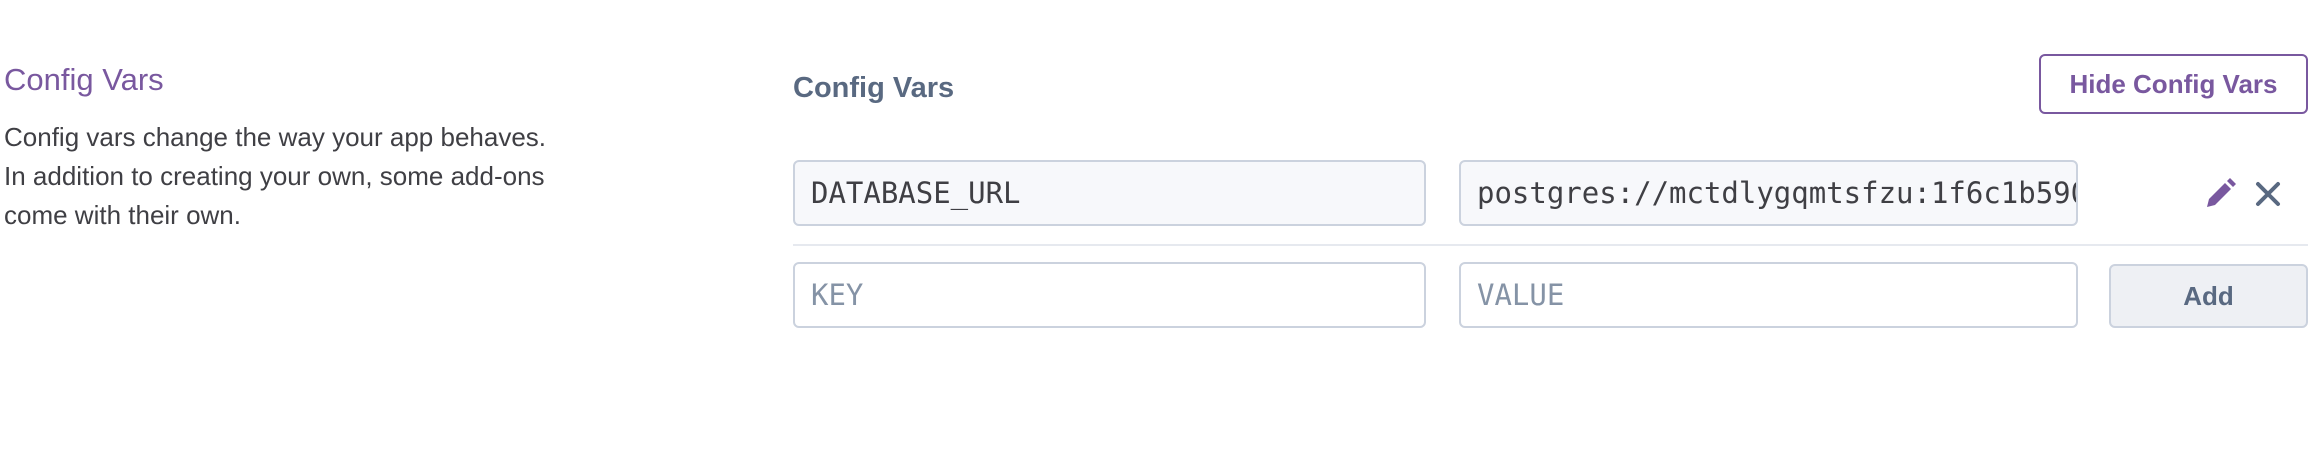 The image size is (2322, 466). Describe the element at coordinates (84, 79) in the screenshot. I see `section-title: Config Vars` at that location.